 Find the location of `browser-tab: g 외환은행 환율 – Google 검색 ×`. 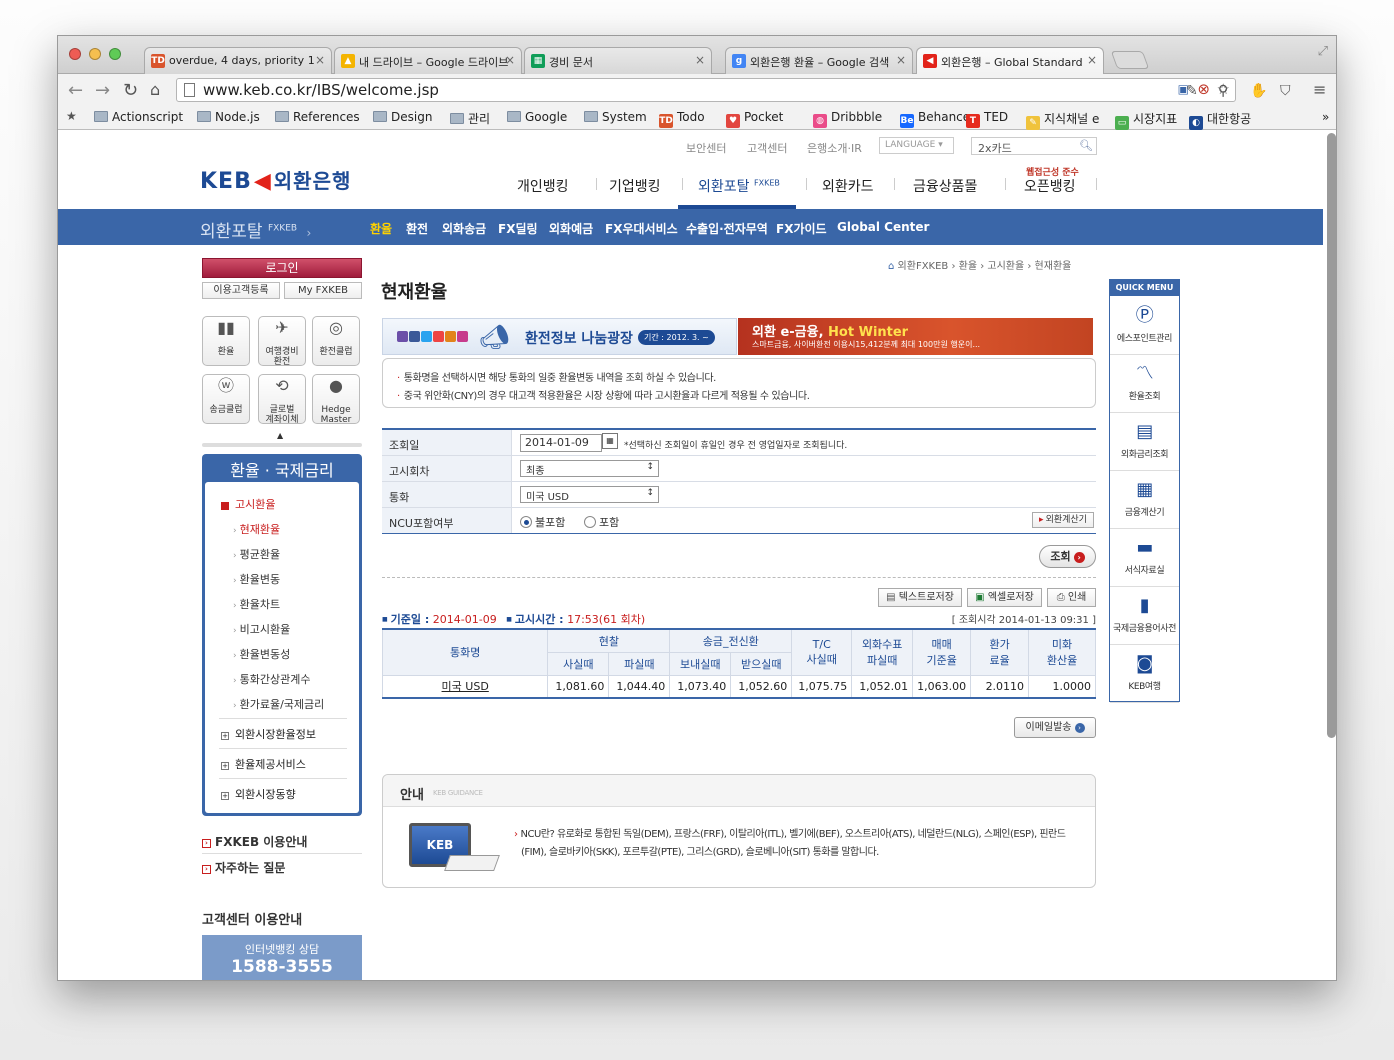

browser-tab: g 외환은행 환율 – Google 검색 × is located at coordinates (819, 60).